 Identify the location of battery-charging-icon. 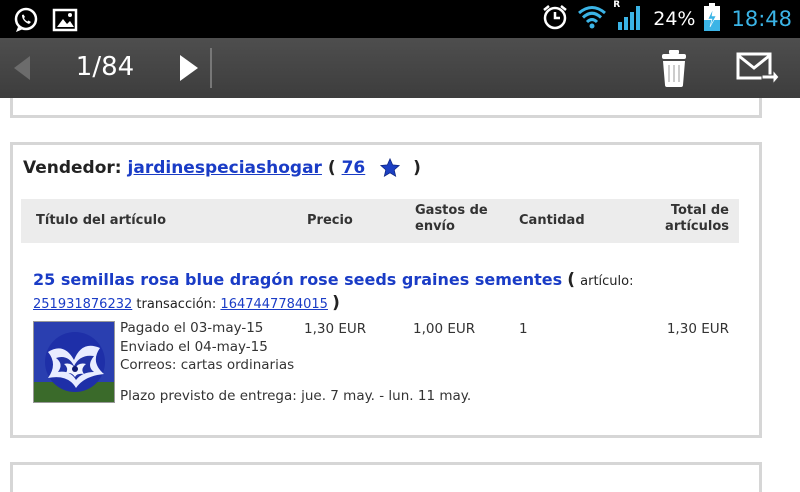
(712, 19).